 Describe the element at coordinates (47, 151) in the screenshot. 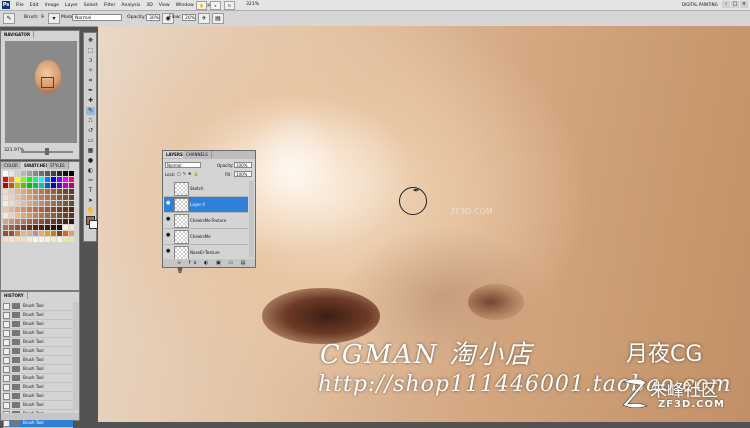

I see `navigator-slider-handle` at that location.